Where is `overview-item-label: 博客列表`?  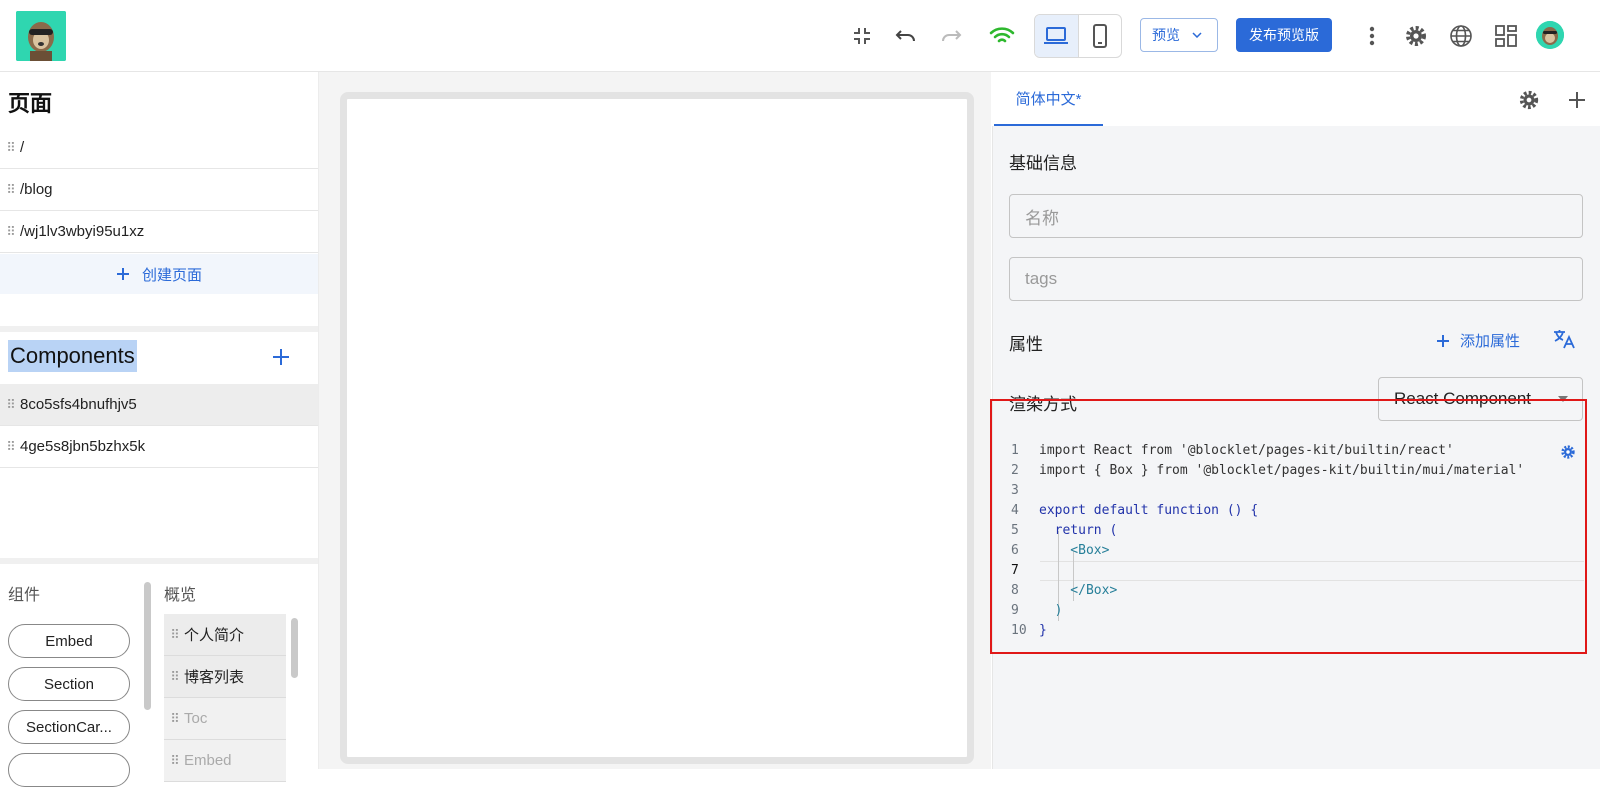
overview-item-label: 博客列表 is located at coordinates (214, 677).